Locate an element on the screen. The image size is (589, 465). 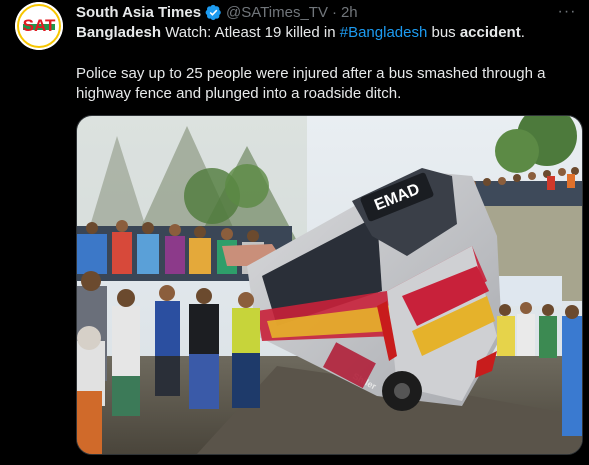
headline-text-middle: bus is located at coordinates (443, 32).